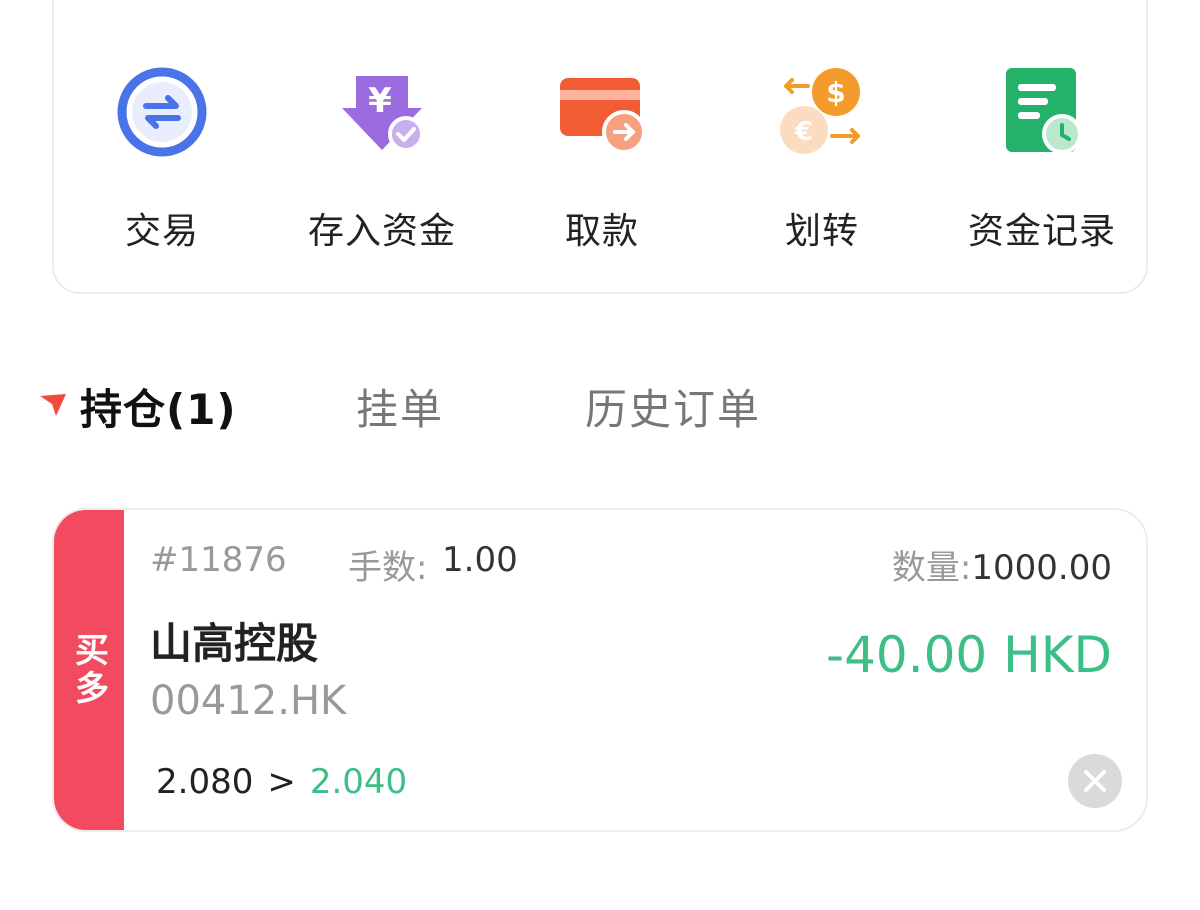 This screenshot has width=1200, height=910. What do you see at coordinates (1041, 231) in the screenshot?
I see `fund-record-label: 资金记录` at bounding box center [1041, 231].